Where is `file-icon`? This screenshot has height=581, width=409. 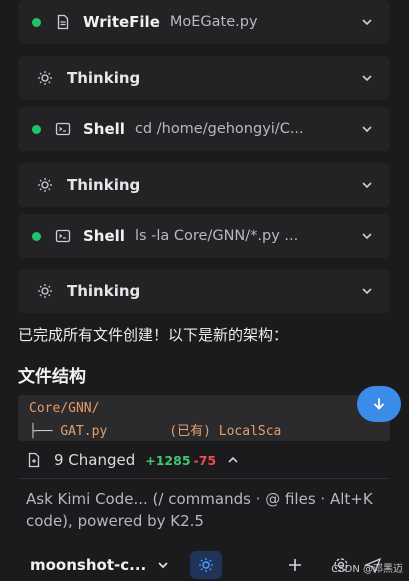
file-icon is located at coordinates (63, 22).